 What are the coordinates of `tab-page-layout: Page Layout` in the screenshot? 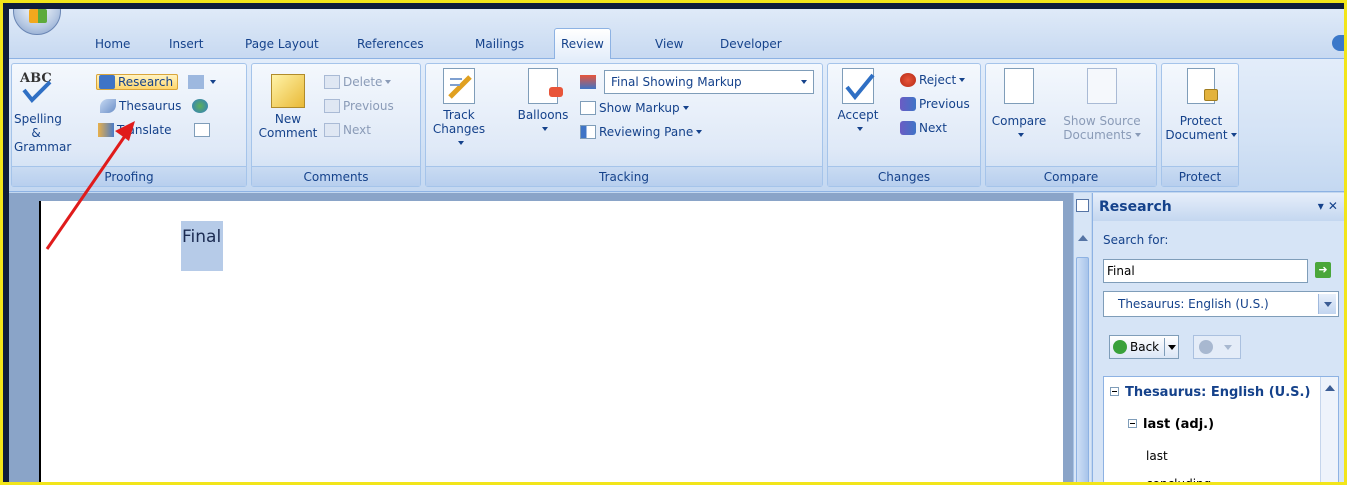 It's located at (282, 44).